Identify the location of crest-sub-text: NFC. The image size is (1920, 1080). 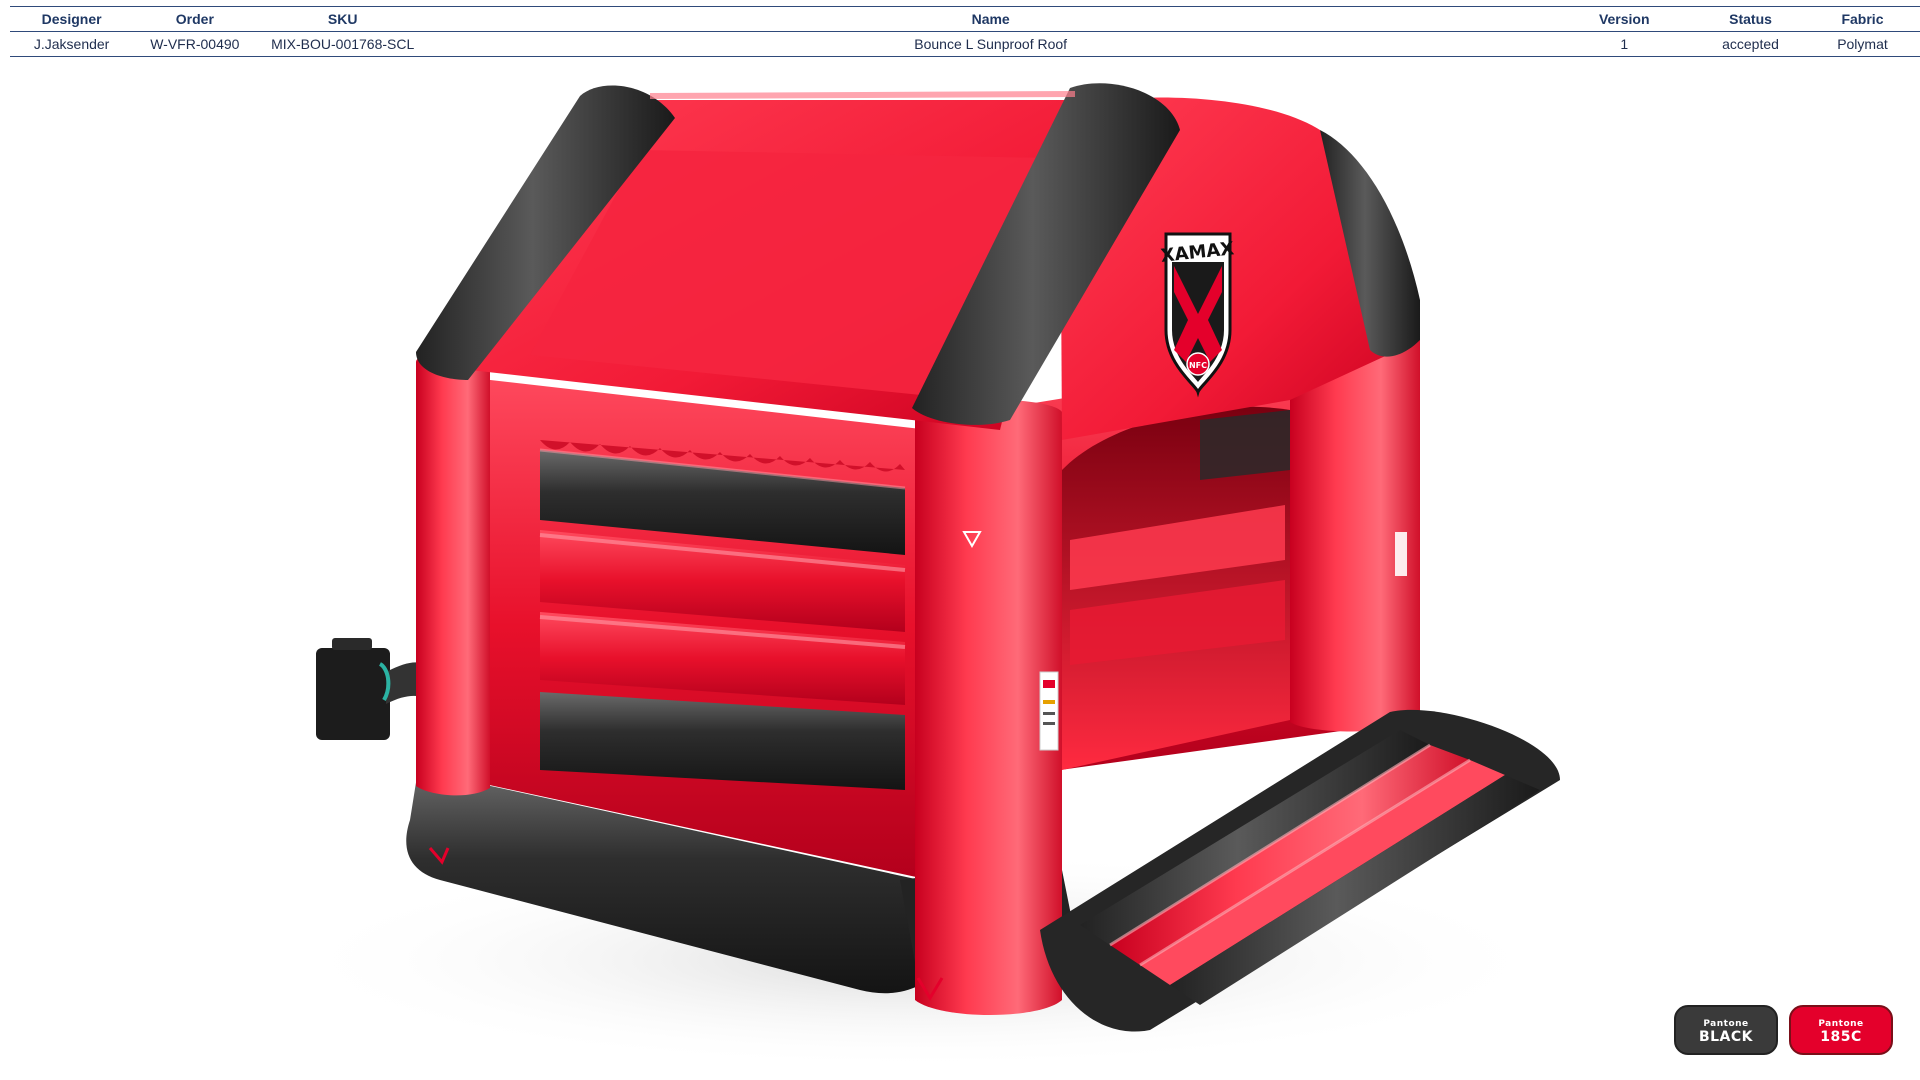
(1198, 365).